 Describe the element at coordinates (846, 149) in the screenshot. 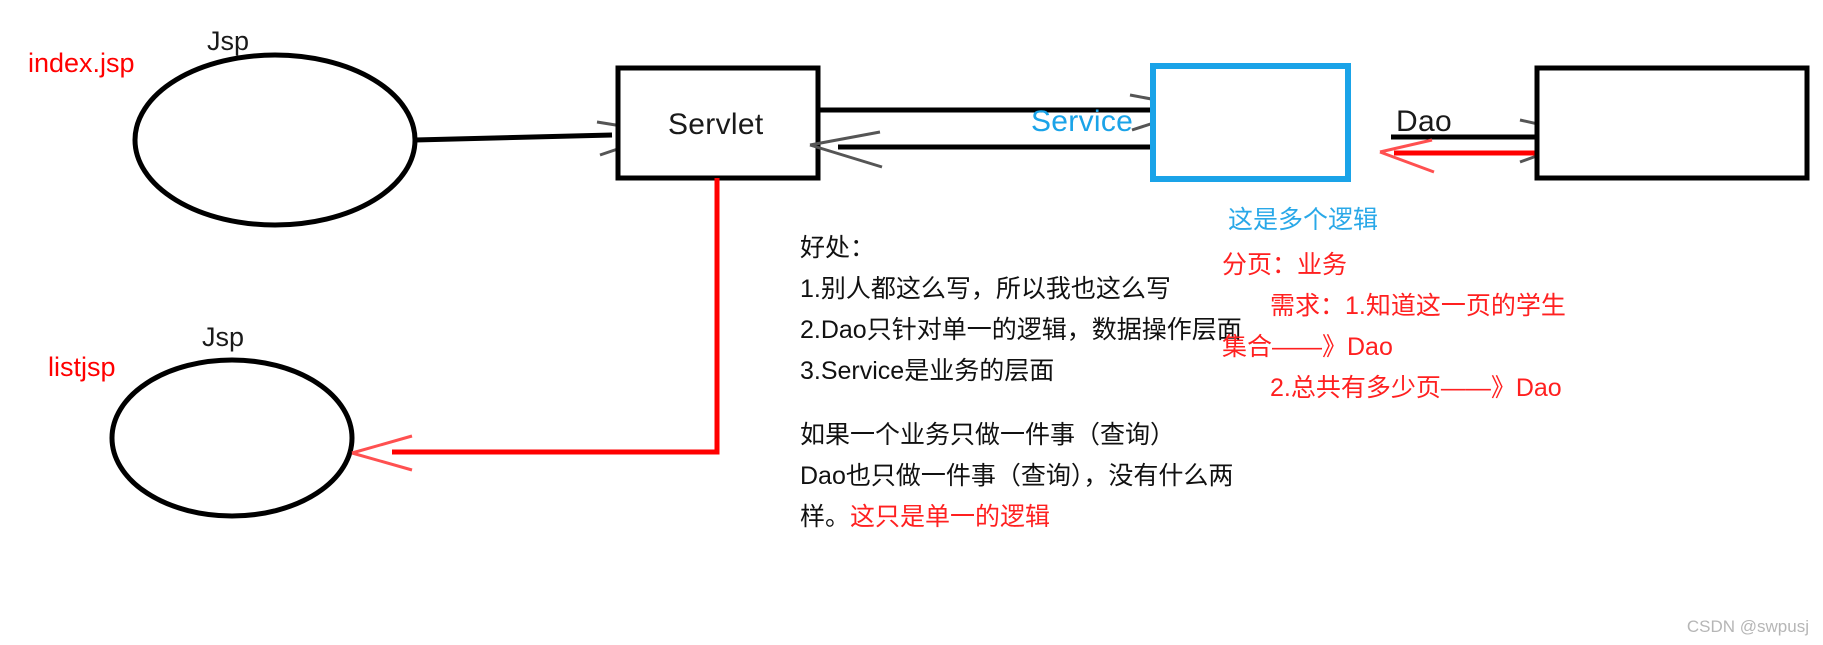

I see `arrow-service-to-servlet-head` at that location.